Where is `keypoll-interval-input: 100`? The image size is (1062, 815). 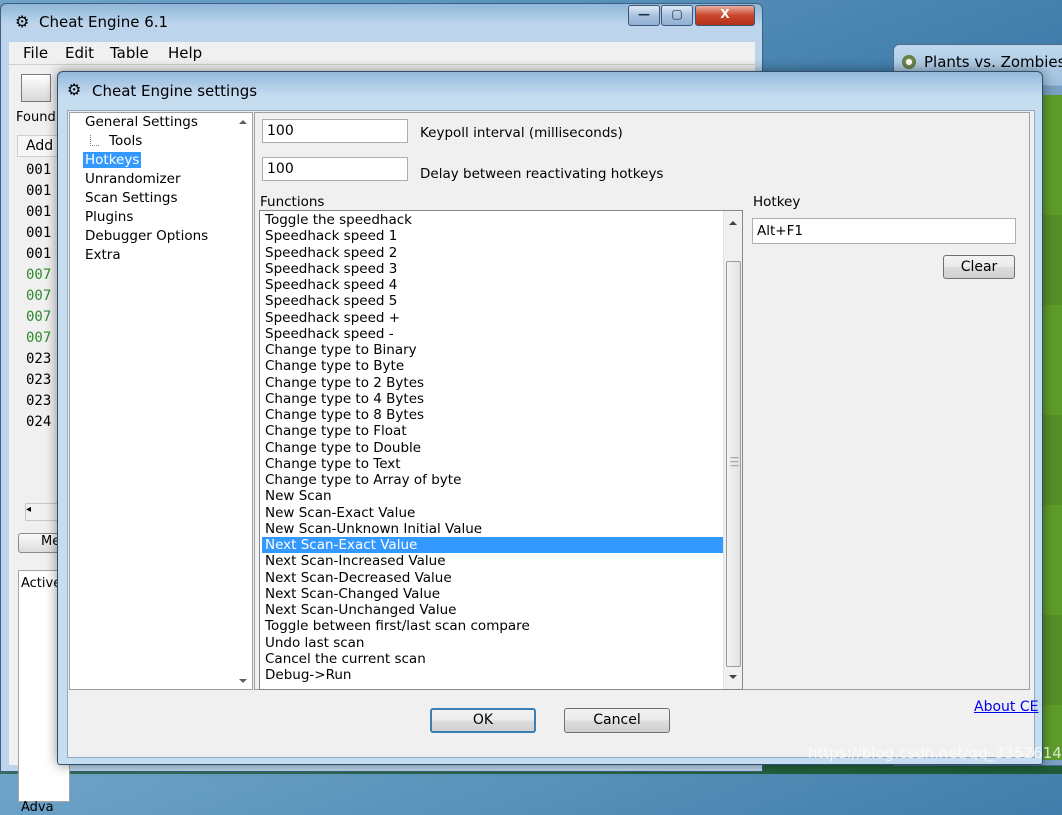
keypoll-interval-input: 100 is located at coordinates (335, 131).